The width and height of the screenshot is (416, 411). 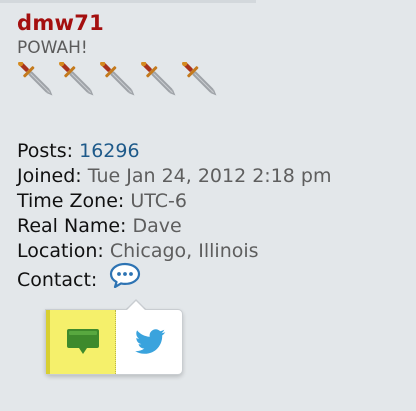 I want to click on twitter-bird-icon, so click(x=150, y=341).